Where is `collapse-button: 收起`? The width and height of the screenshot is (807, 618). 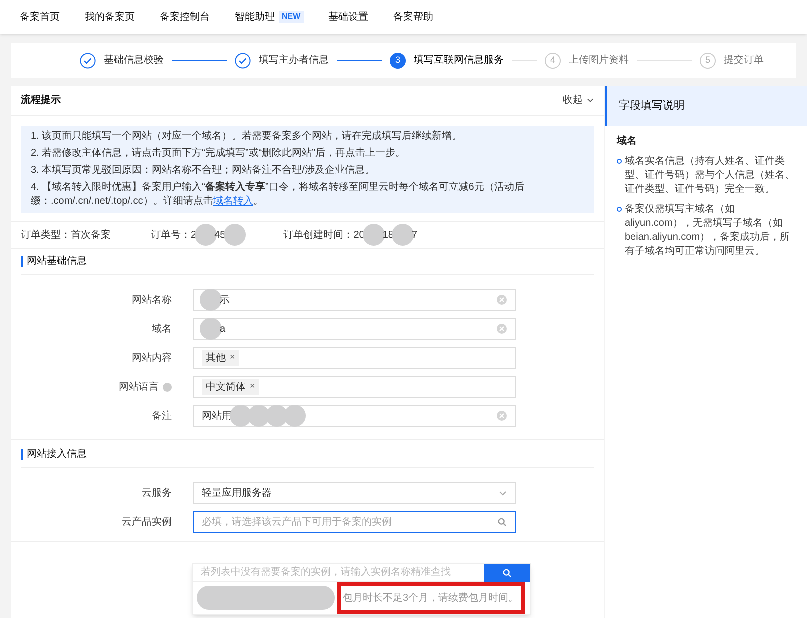
collapse-button: 收起 is located at coordinates (578, 100).